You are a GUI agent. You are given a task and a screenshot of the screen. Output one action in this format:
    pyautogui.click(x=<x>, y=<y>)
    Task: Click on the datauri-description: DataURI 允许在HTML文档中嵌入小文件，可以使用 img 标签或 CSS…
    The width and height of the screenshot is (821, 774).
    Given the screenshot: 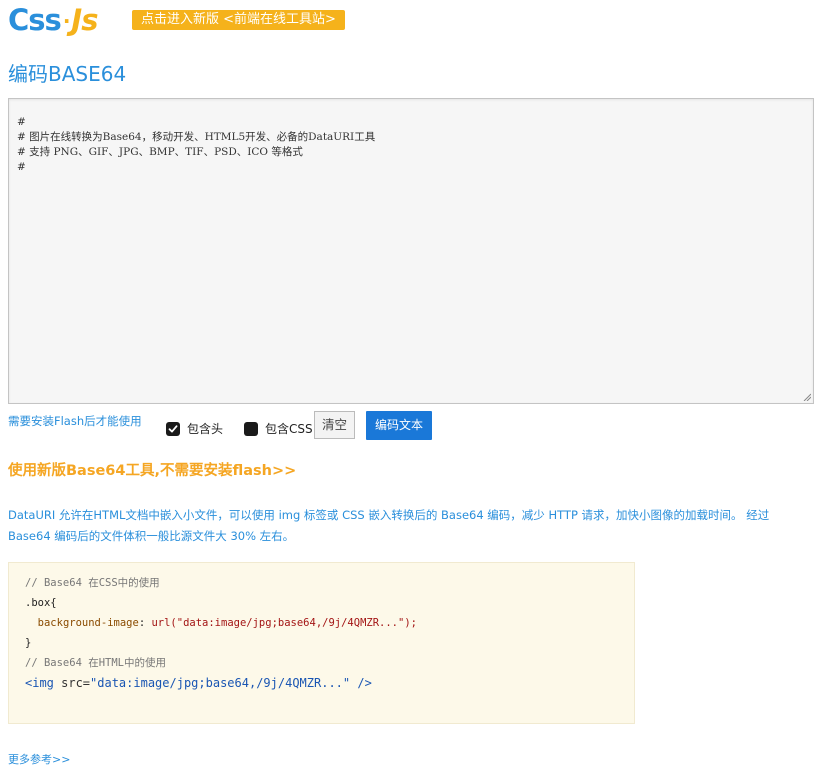 What is the action you would take?
    pyautogui.click(x=389, y=525)
    